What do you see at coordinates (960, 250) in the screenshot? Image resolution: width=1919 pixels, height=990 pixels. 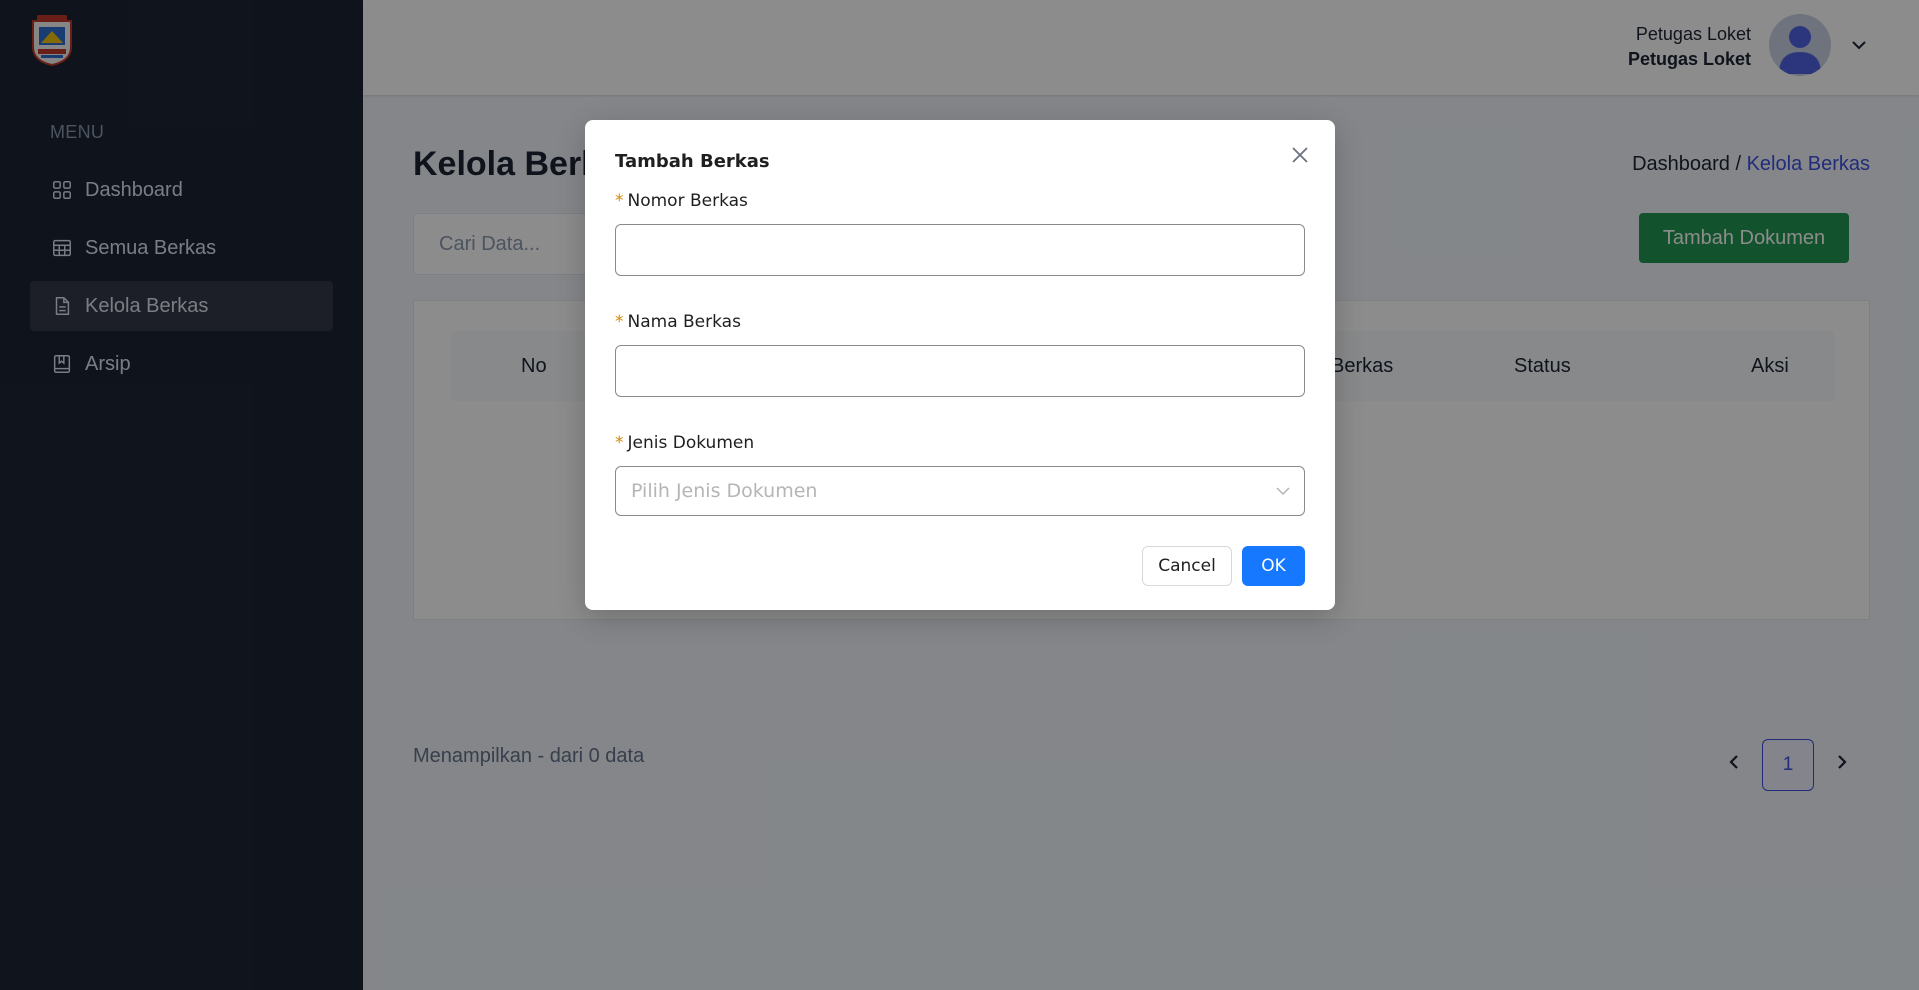 I see `nomor-berkas-input` at bounding box center [960, 250].